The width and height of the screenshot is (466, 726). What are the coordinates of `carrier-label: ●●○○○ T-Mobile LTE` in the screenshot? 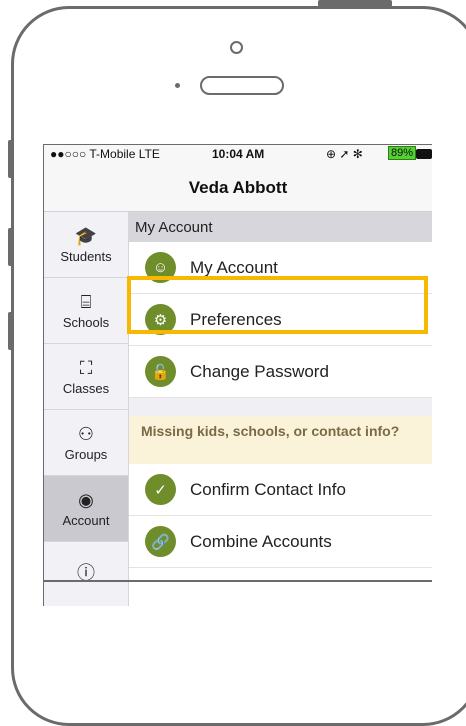 It's located at (105, 154).